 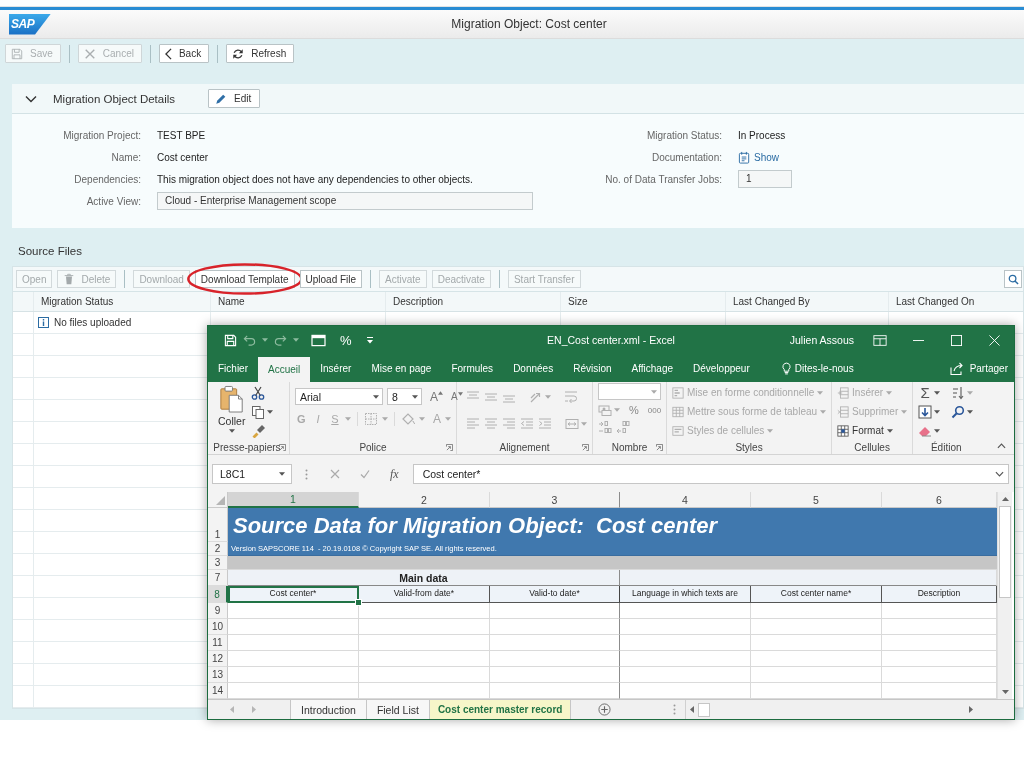 I want to click on ribbon-tab: Mise en page, so click(x=401, y=368).